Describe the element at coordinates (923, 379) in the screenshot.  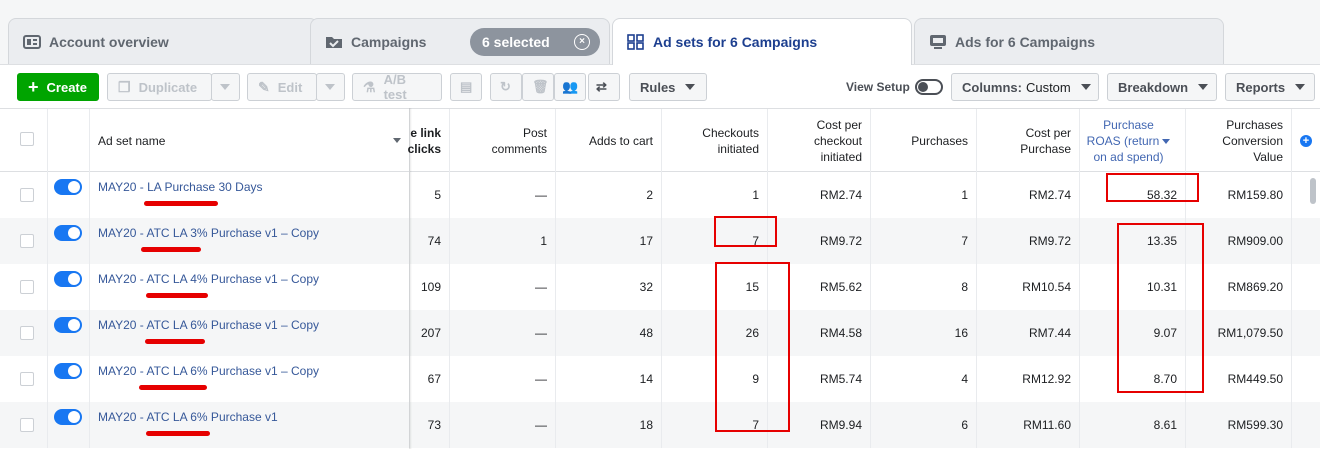
I see `purchases-cell: 4` at that location.